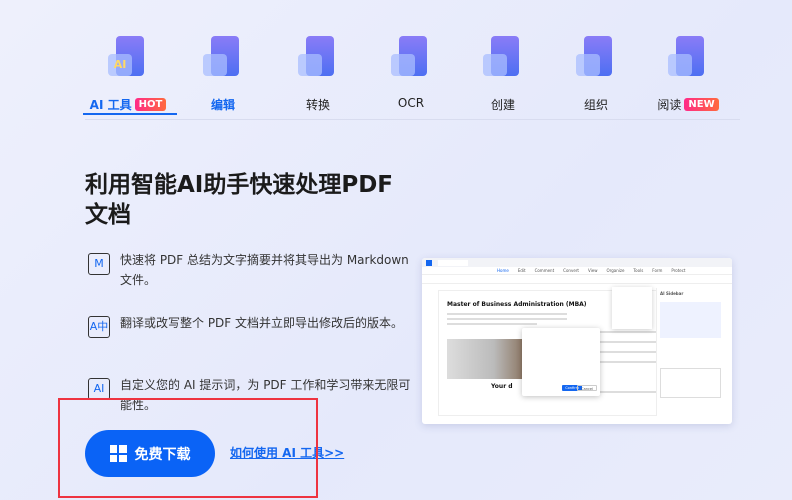 The width and height of the screenshot is (792, 500). What do you see at coordinates (596, 59) in the screenshot?
I see `organize-icon` at bounding box center [596, 59].